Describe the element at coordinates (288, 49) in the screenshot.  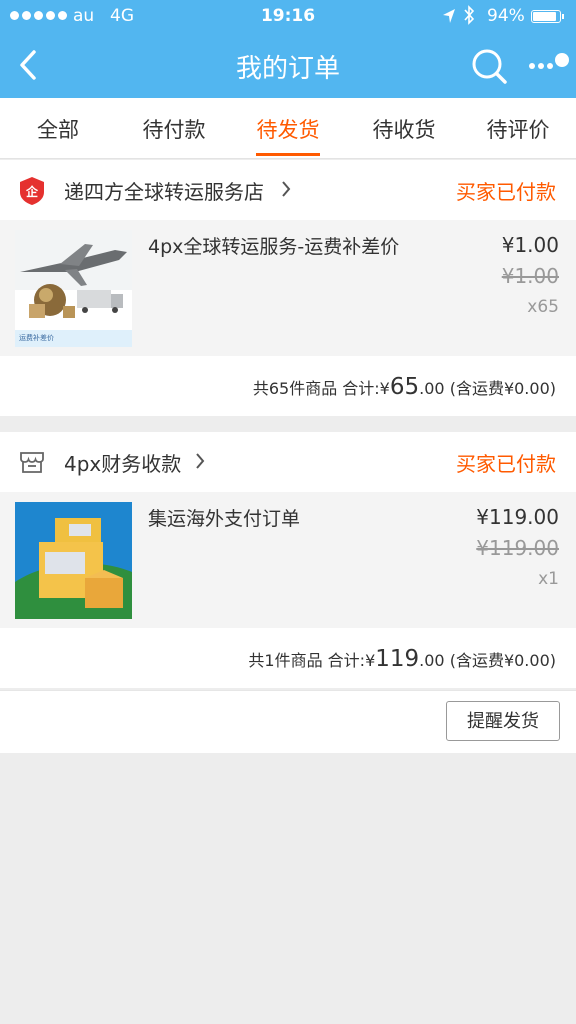
I see `top-bar: au 4G 19:16 94% 我的订单` at that location.